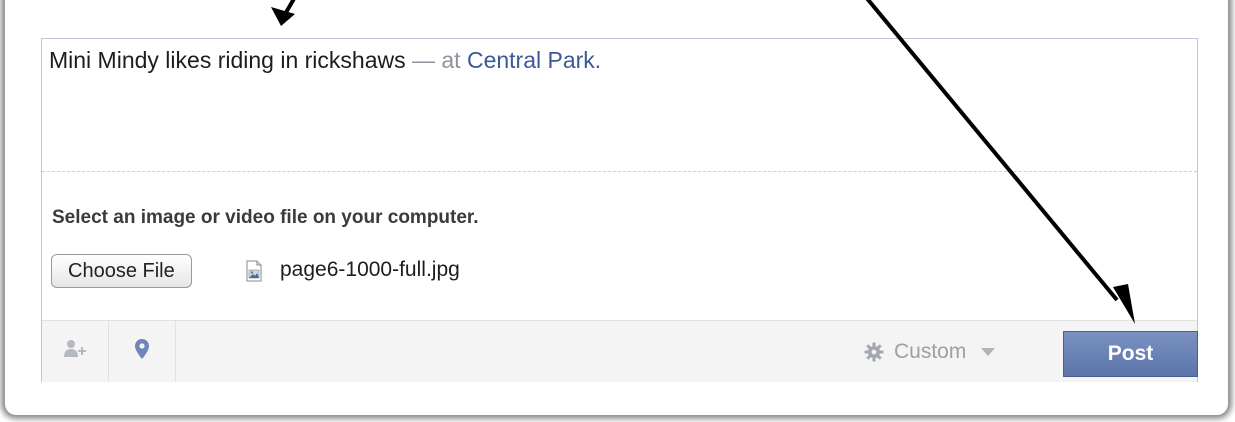 This screenshot has width=1235, height=422. What do you see at coordinates (598, 60) in the screenshot?
I see `status-period: .` at bounding box center [598, 60].